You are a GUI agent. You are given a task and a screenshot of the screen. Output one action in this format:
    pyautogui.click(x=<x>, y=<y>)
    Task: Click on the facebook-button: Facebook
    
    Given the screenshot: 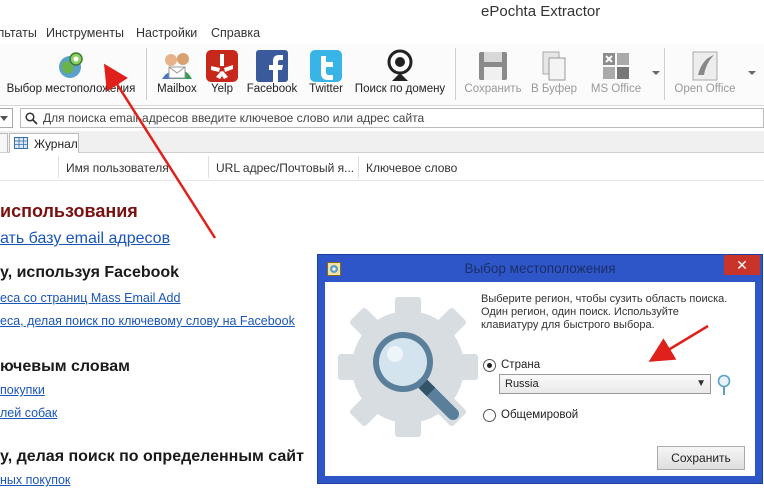 What is the action you would take?
    pyautogui.click(x=272, y=74)
    